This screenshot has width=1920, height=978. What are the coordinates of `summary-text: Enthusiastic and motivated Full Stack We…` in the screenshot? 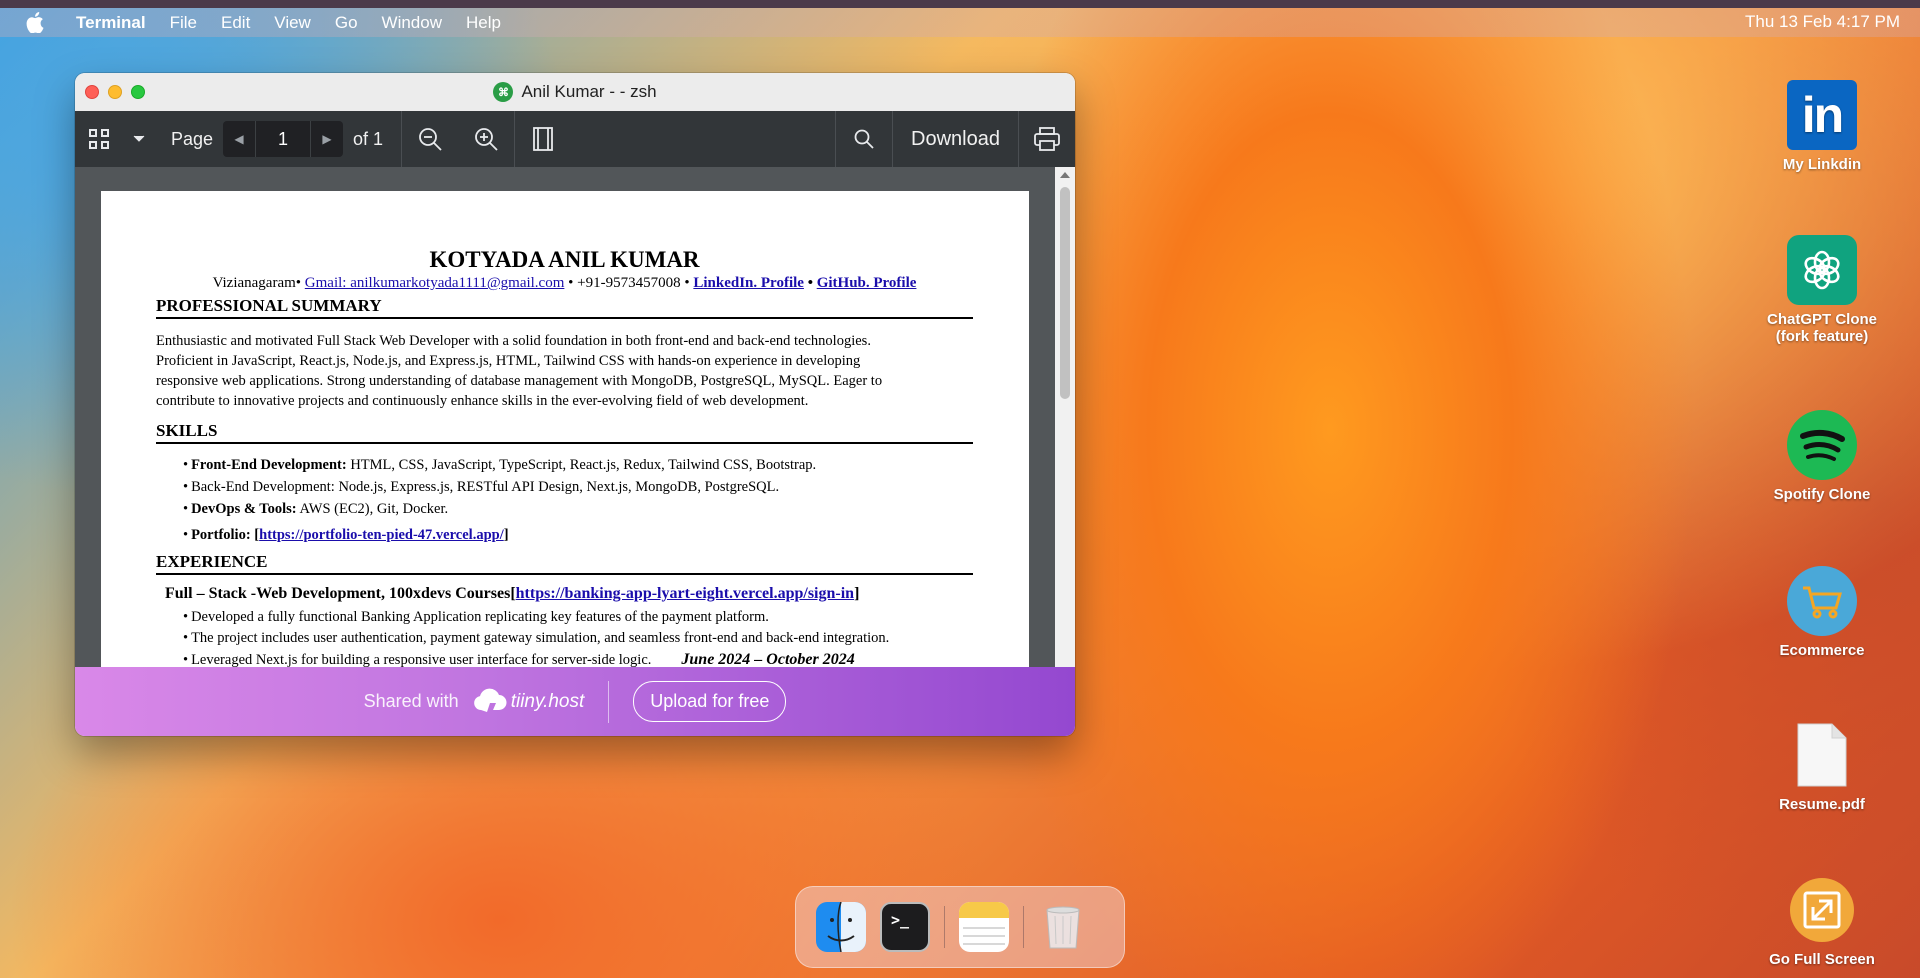 It's located at (564, 371).